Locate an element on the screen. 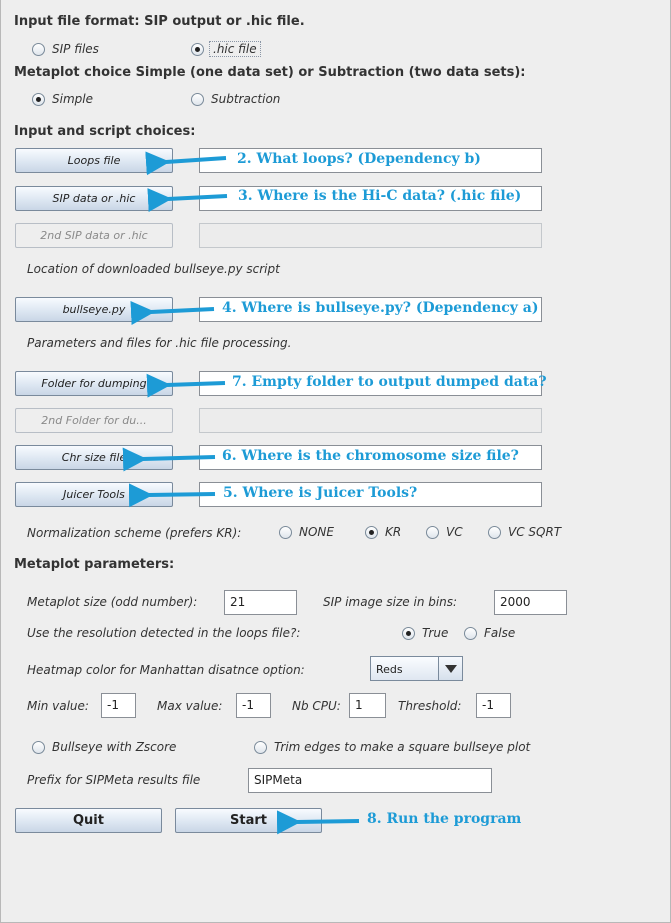  sip-image-size-label: SIP image size in bins: is located at coordinates (390, 602).